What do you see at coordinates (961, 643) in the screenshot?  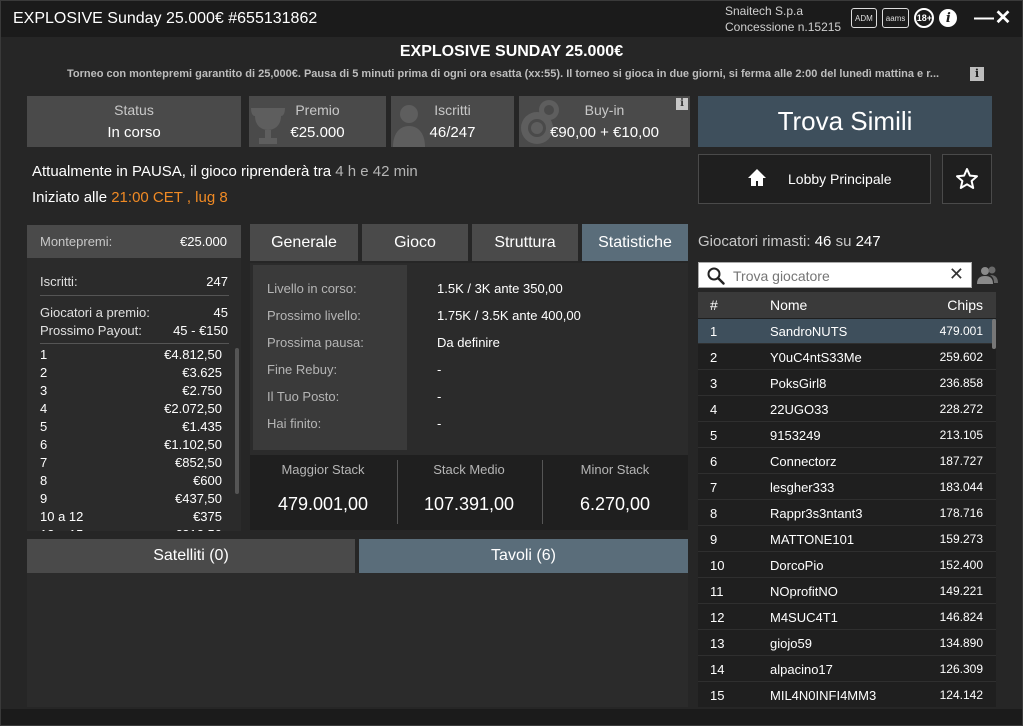 I see `player-chips: 134.890` at bounding box center [961, 643].